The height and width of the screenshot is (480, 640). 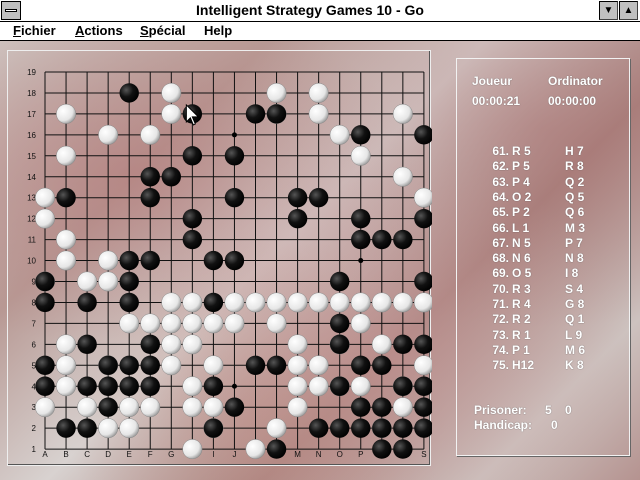 I want to click on column-label: G, so click(x=171, y=454).